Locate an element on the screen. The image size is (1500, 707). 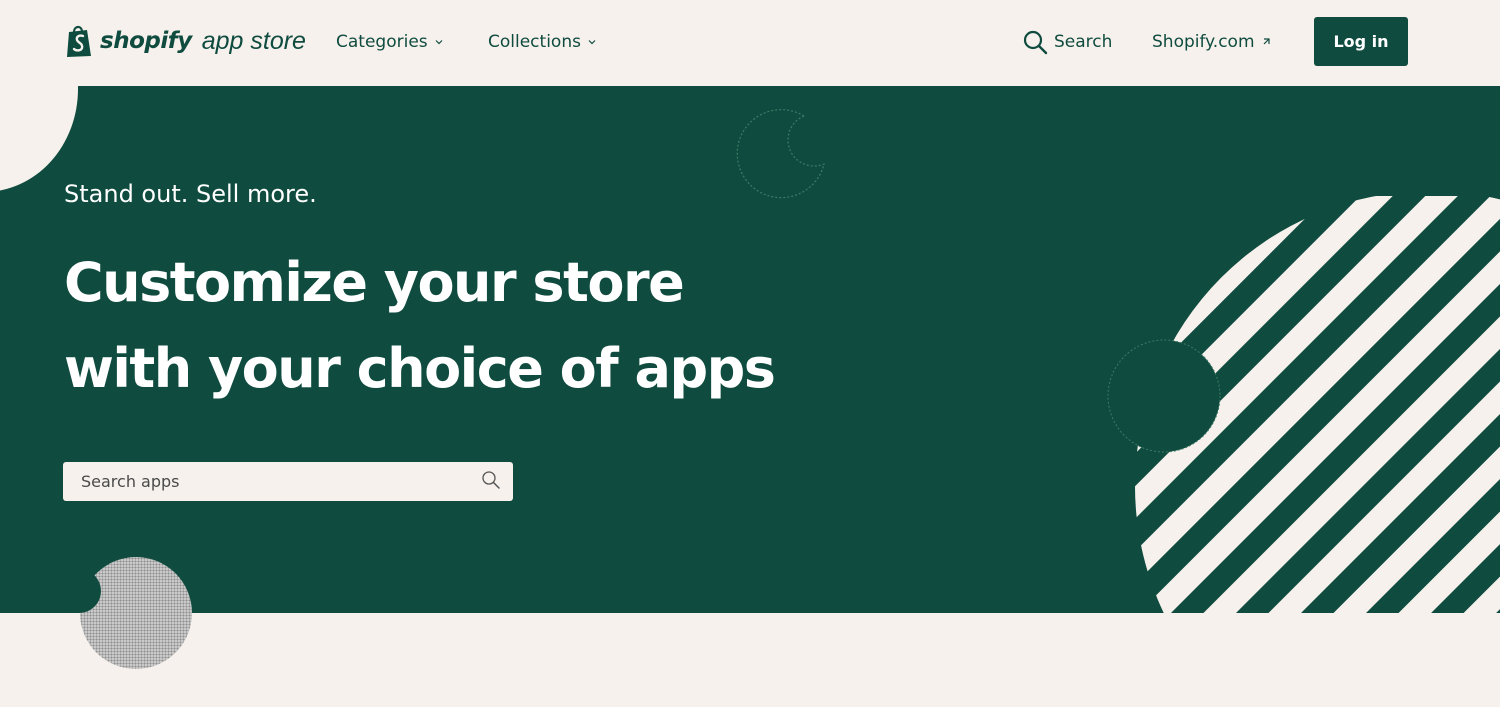
external-link-icon is located at coordinates (1266, 41).